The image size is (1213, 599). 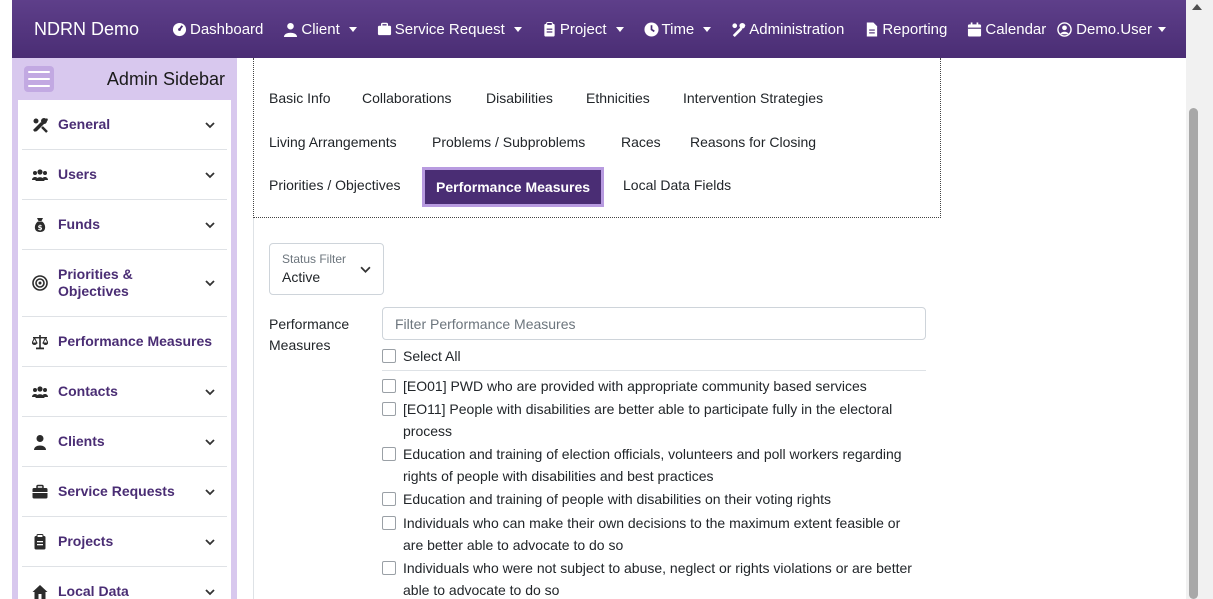 What do you see at coordinates (797, 29) in the screenshot?
I see `nav-administration-label: Administration` at bounding box center [797, 29].